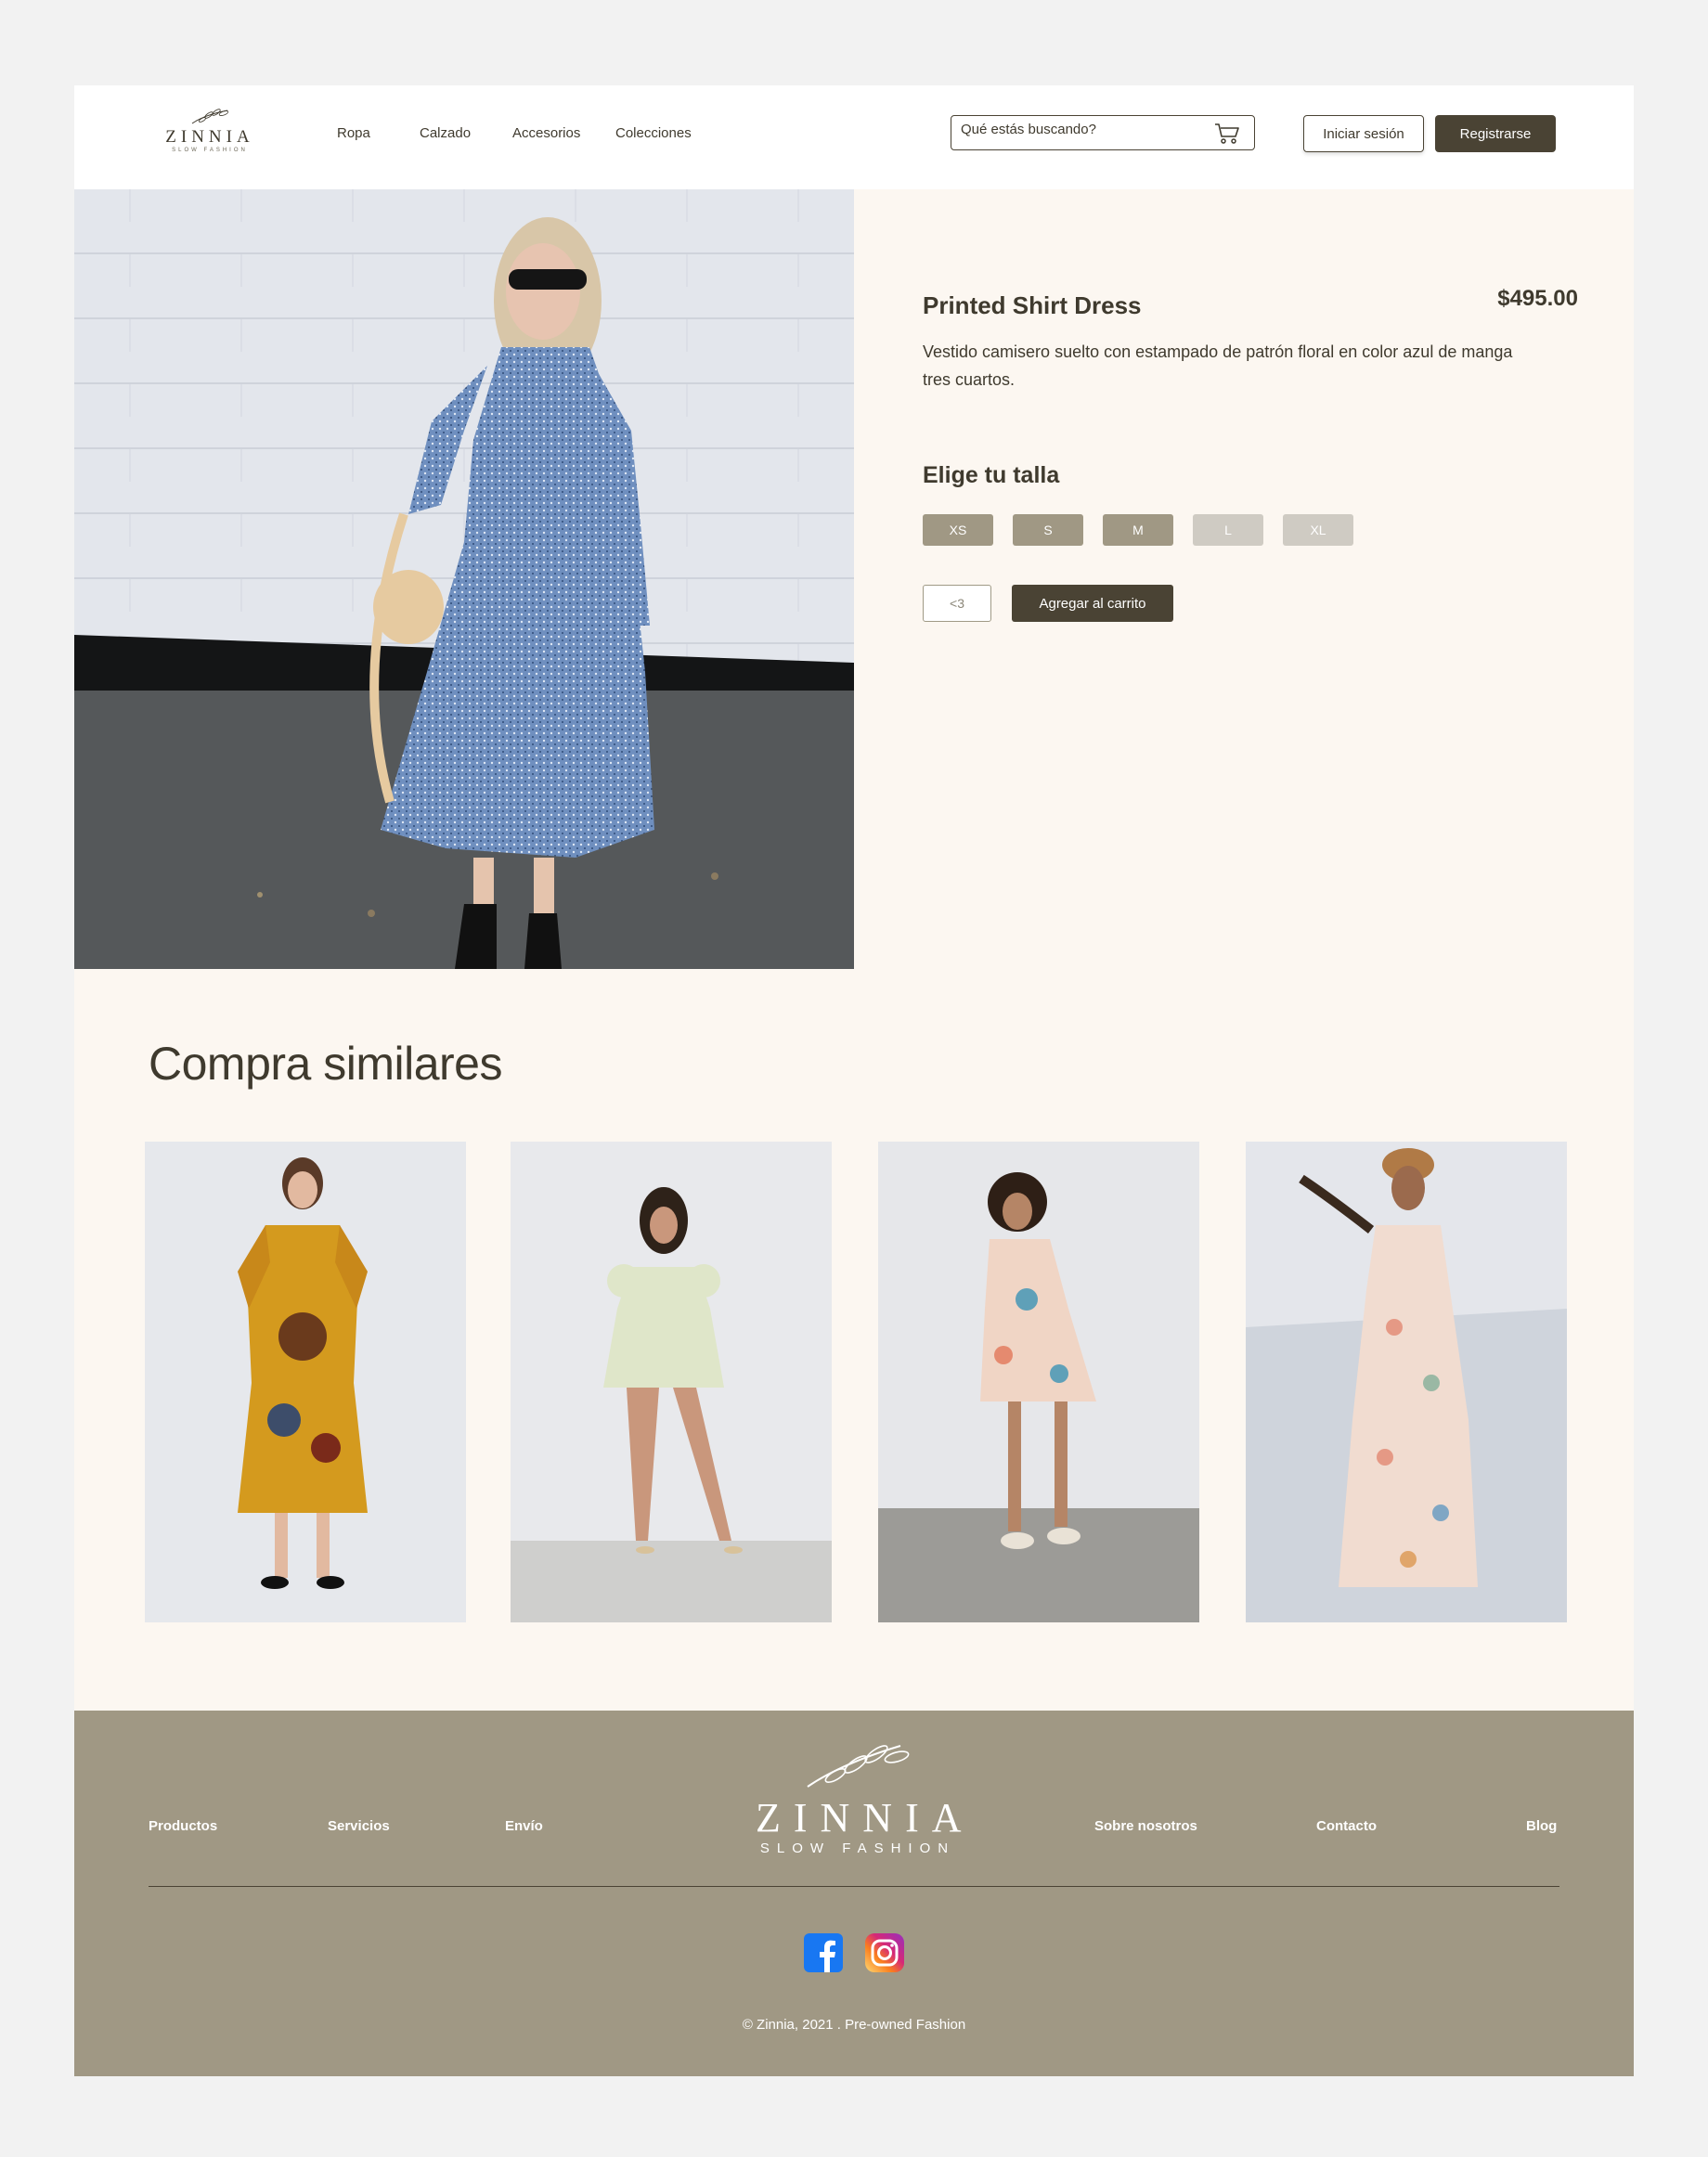  I want to click on product-title: Printed Shirt Dress, so click(1032, 305).